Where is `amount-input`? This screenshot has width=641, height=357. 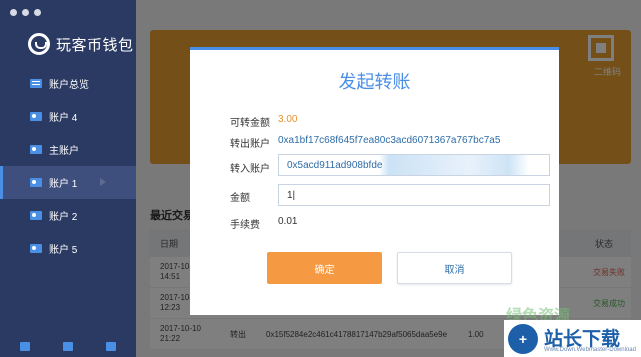 amount-input is located at coordinates (414, 195).